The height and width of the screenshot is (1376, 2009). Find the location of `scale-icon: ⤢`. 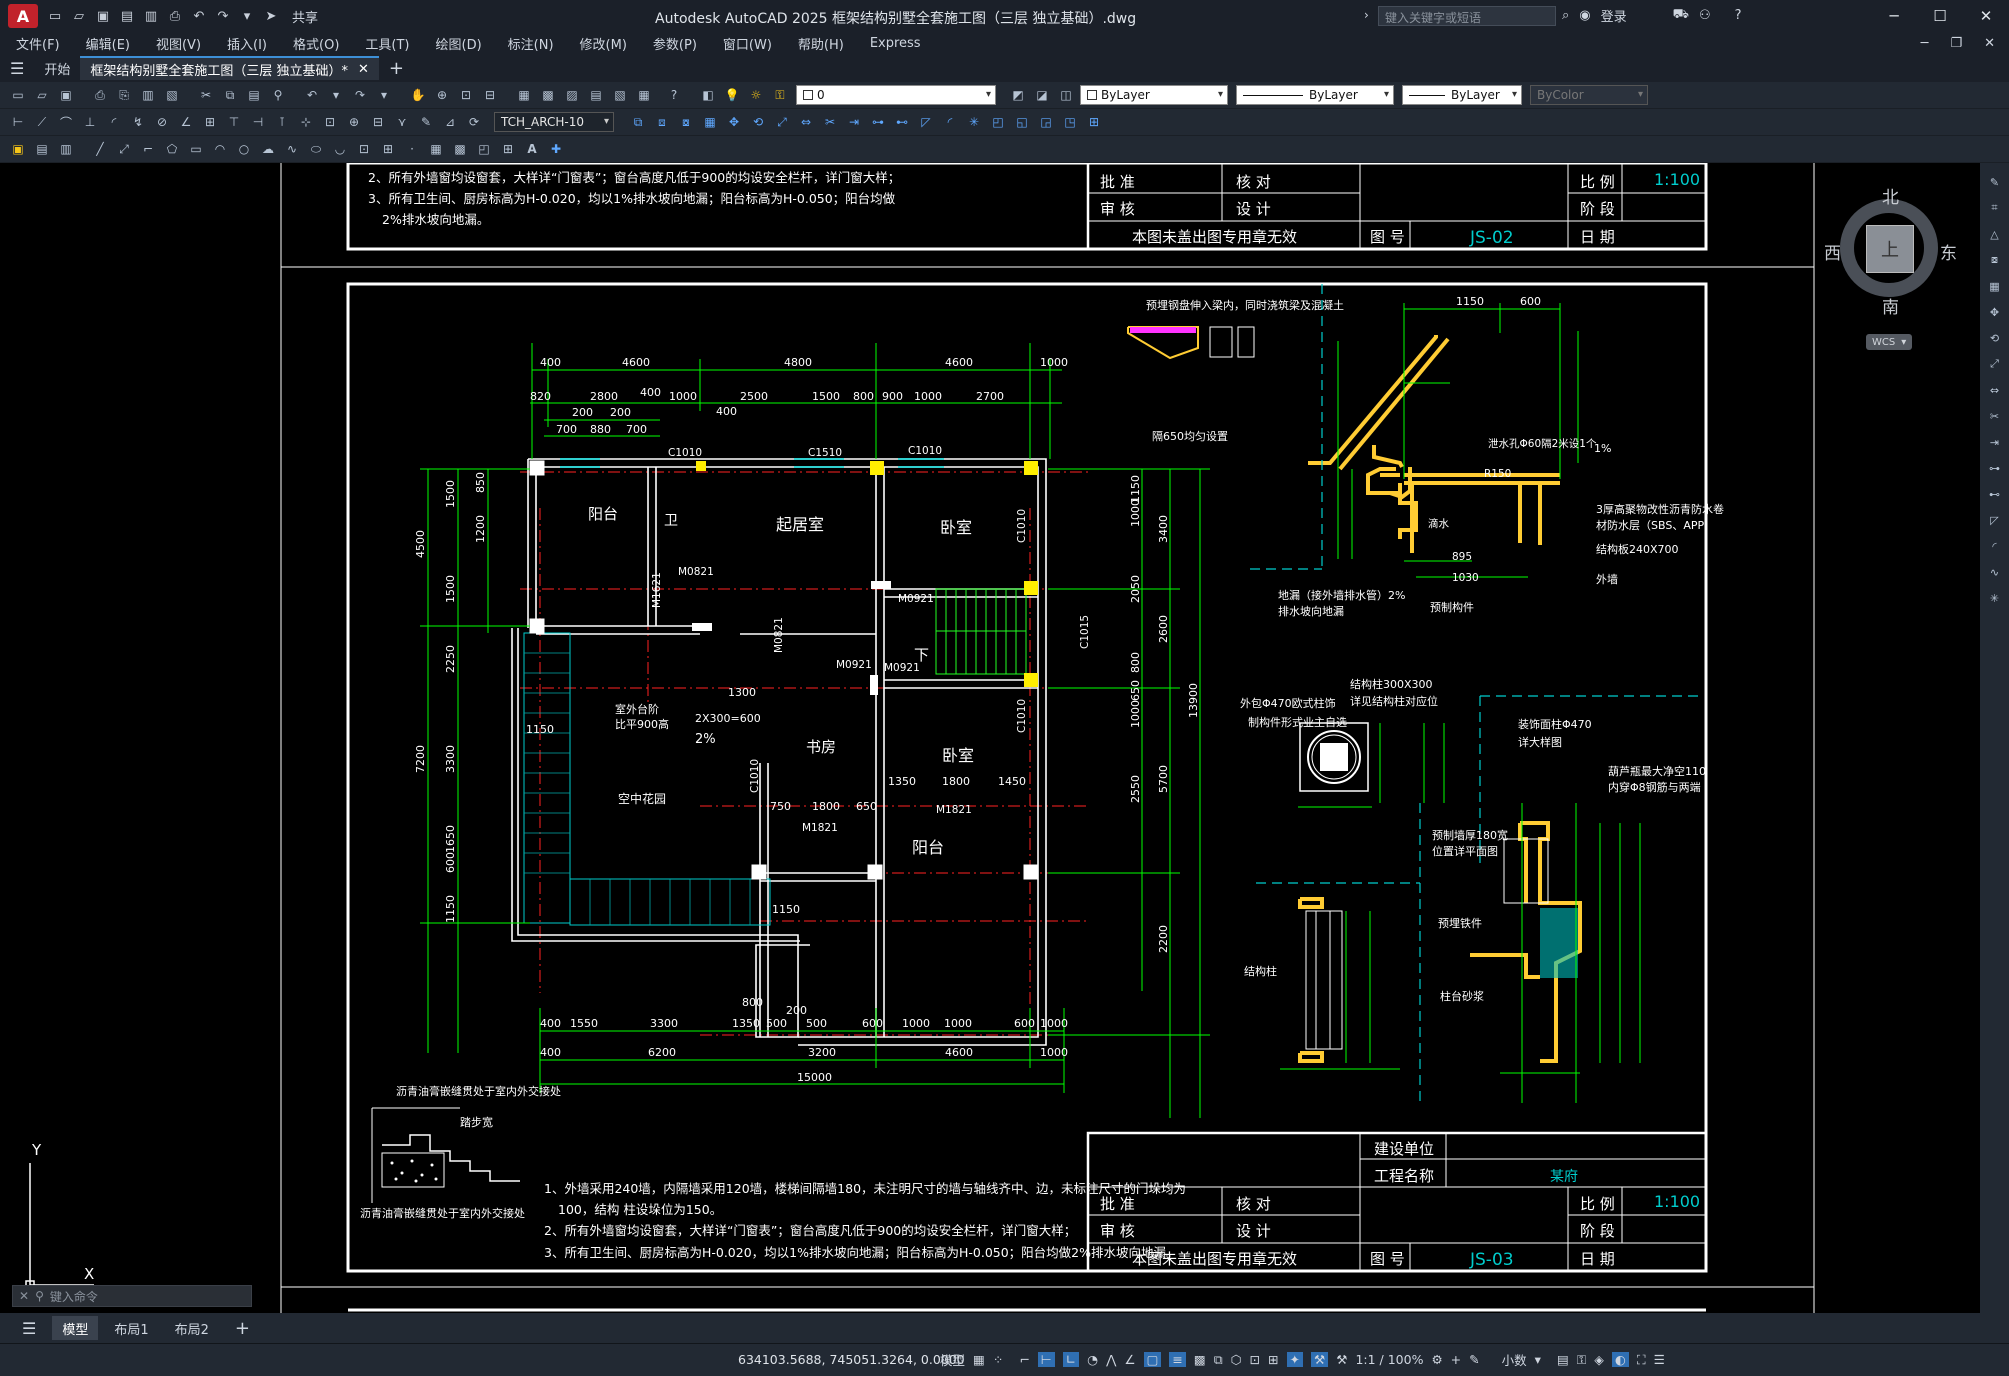

scale-icon: ⤢ is located at coordinates (1995, 364).